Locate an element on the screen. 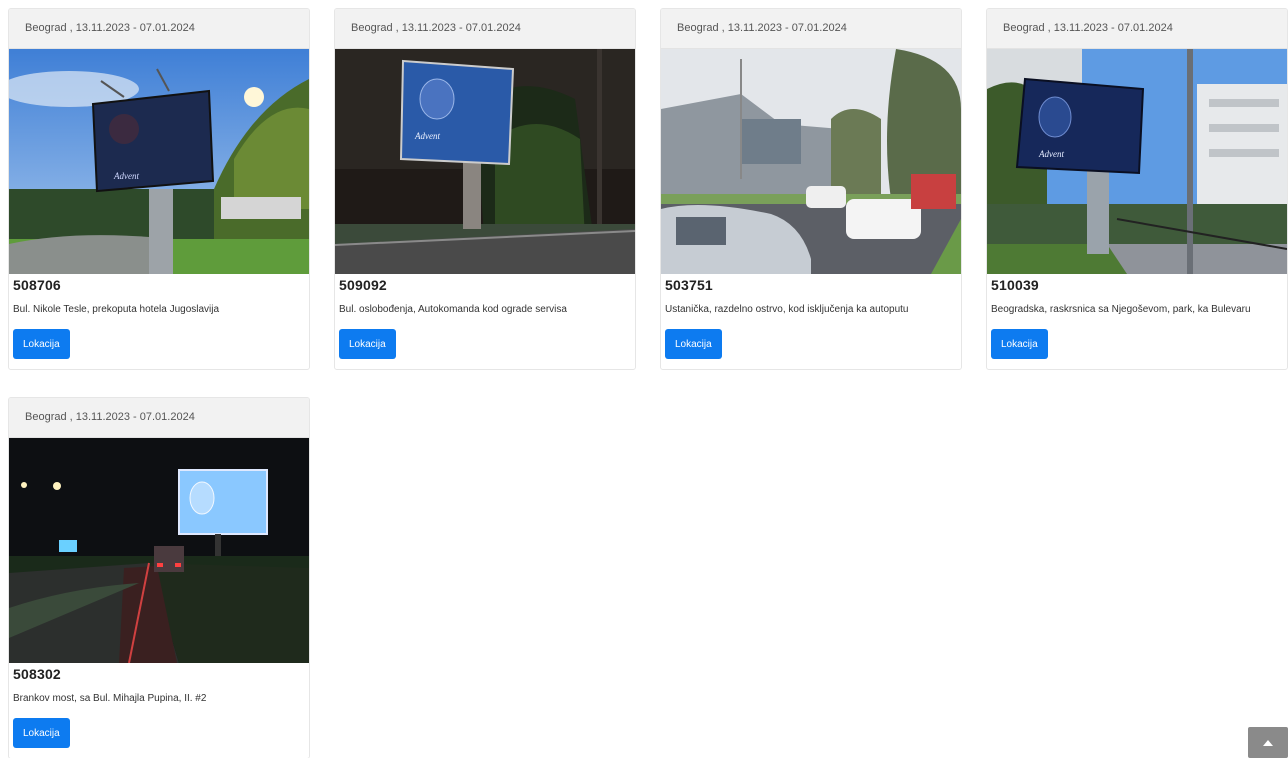 This screenshot has height=758, width=1288. location-id: 503751 is located at coordinates (689, 285).